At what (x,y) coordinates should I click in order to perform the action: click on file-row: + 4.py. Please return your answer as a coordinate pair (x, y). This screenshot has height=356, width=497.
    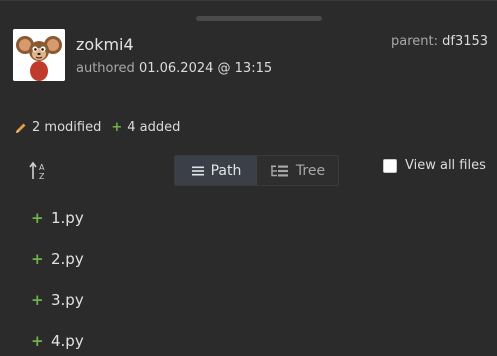
    Looking at the image, I should click on (248, 338).